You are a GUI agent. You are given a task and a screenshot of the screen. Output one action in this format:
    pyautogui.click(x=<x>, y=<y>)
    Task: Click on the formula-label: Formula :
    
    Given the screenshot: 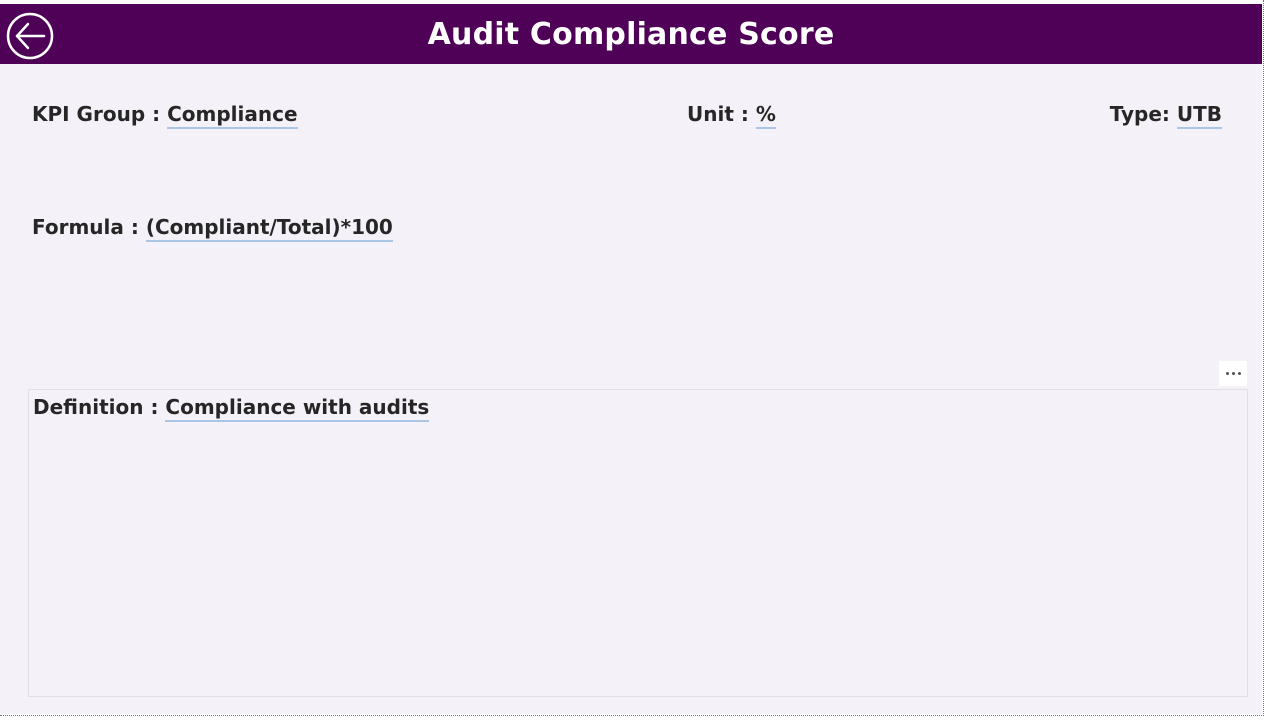 What is the action you would take?
    pyautogui.click(x=85, y=227)
    